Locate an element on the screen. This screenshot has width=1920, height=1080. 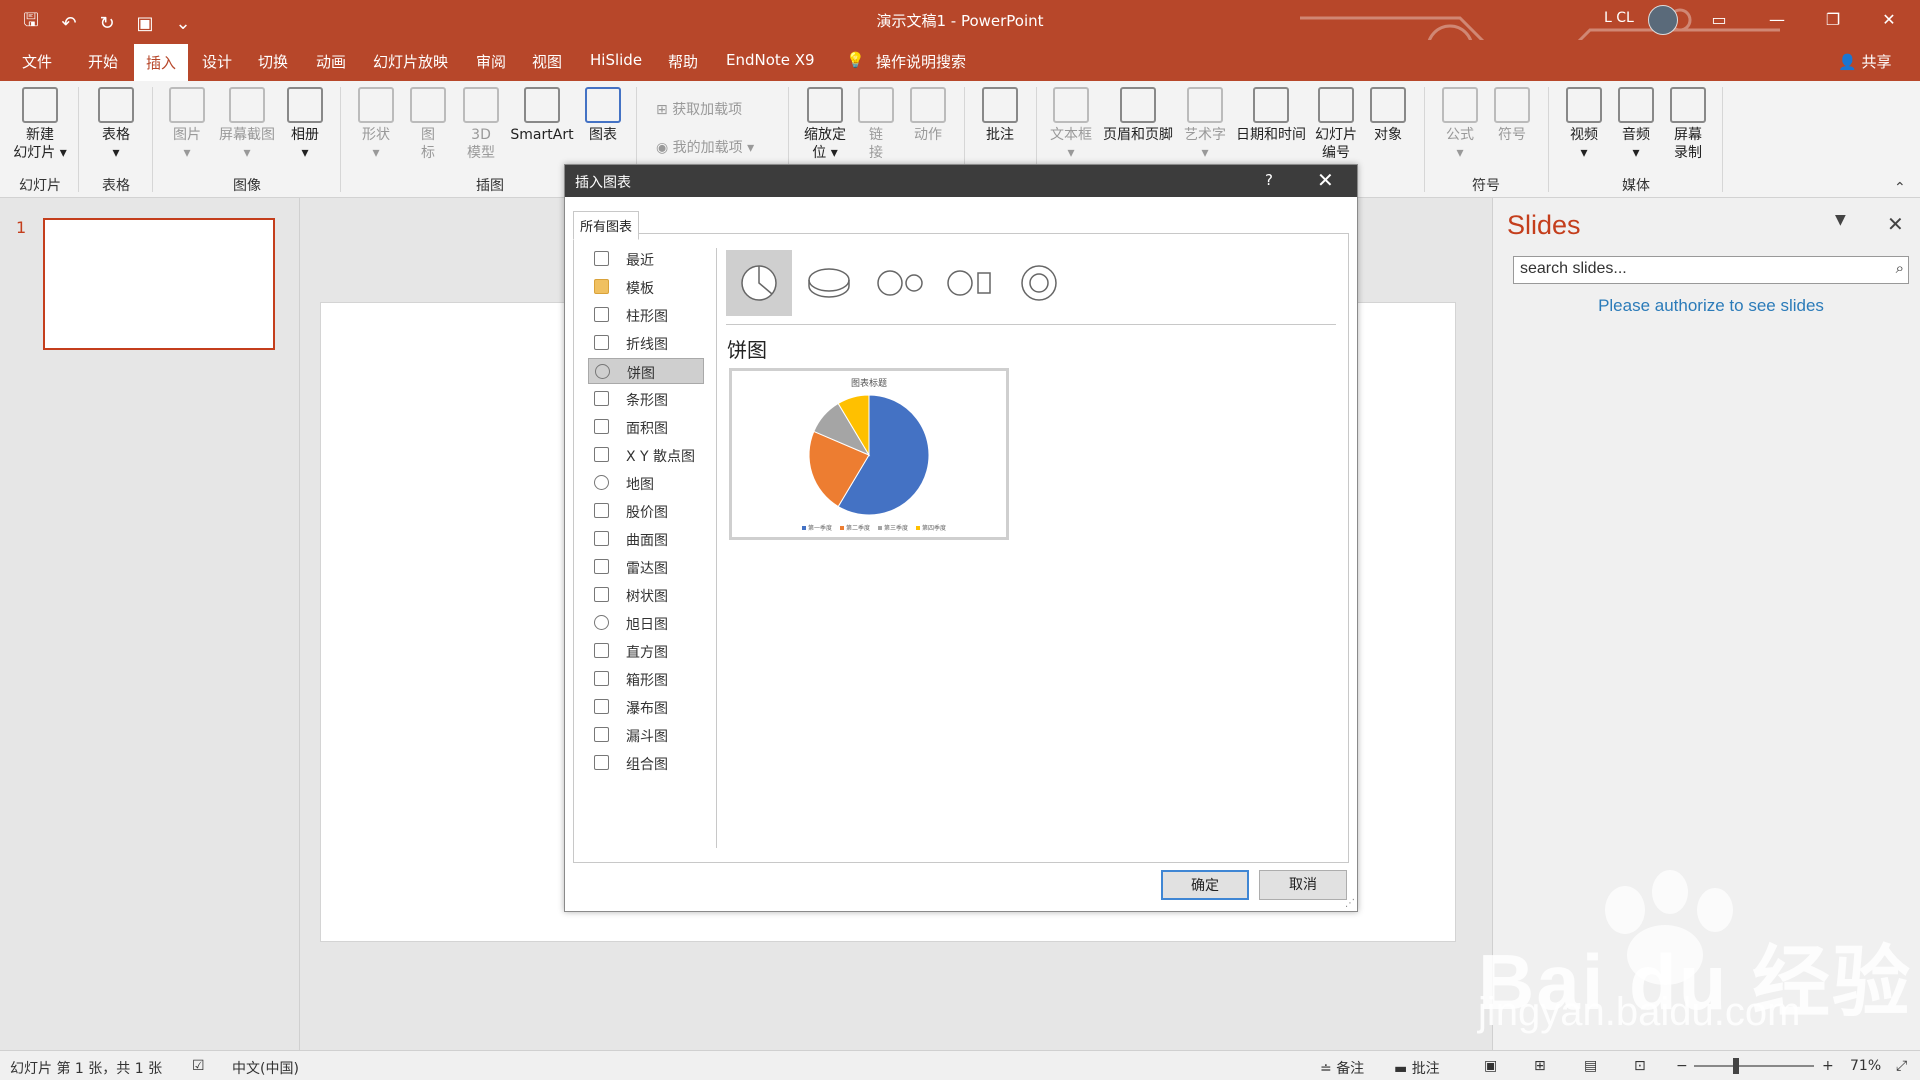
tab-design: 设计 is located at coordinates (217, 61).